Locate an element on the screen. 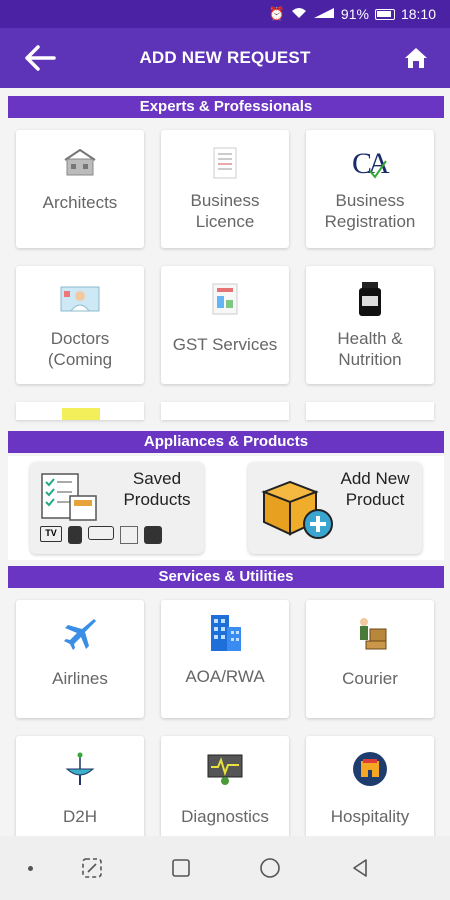 Image resolution: width=450 pixels, height=900 pixels. home-button is located at coordinates (416, 58).